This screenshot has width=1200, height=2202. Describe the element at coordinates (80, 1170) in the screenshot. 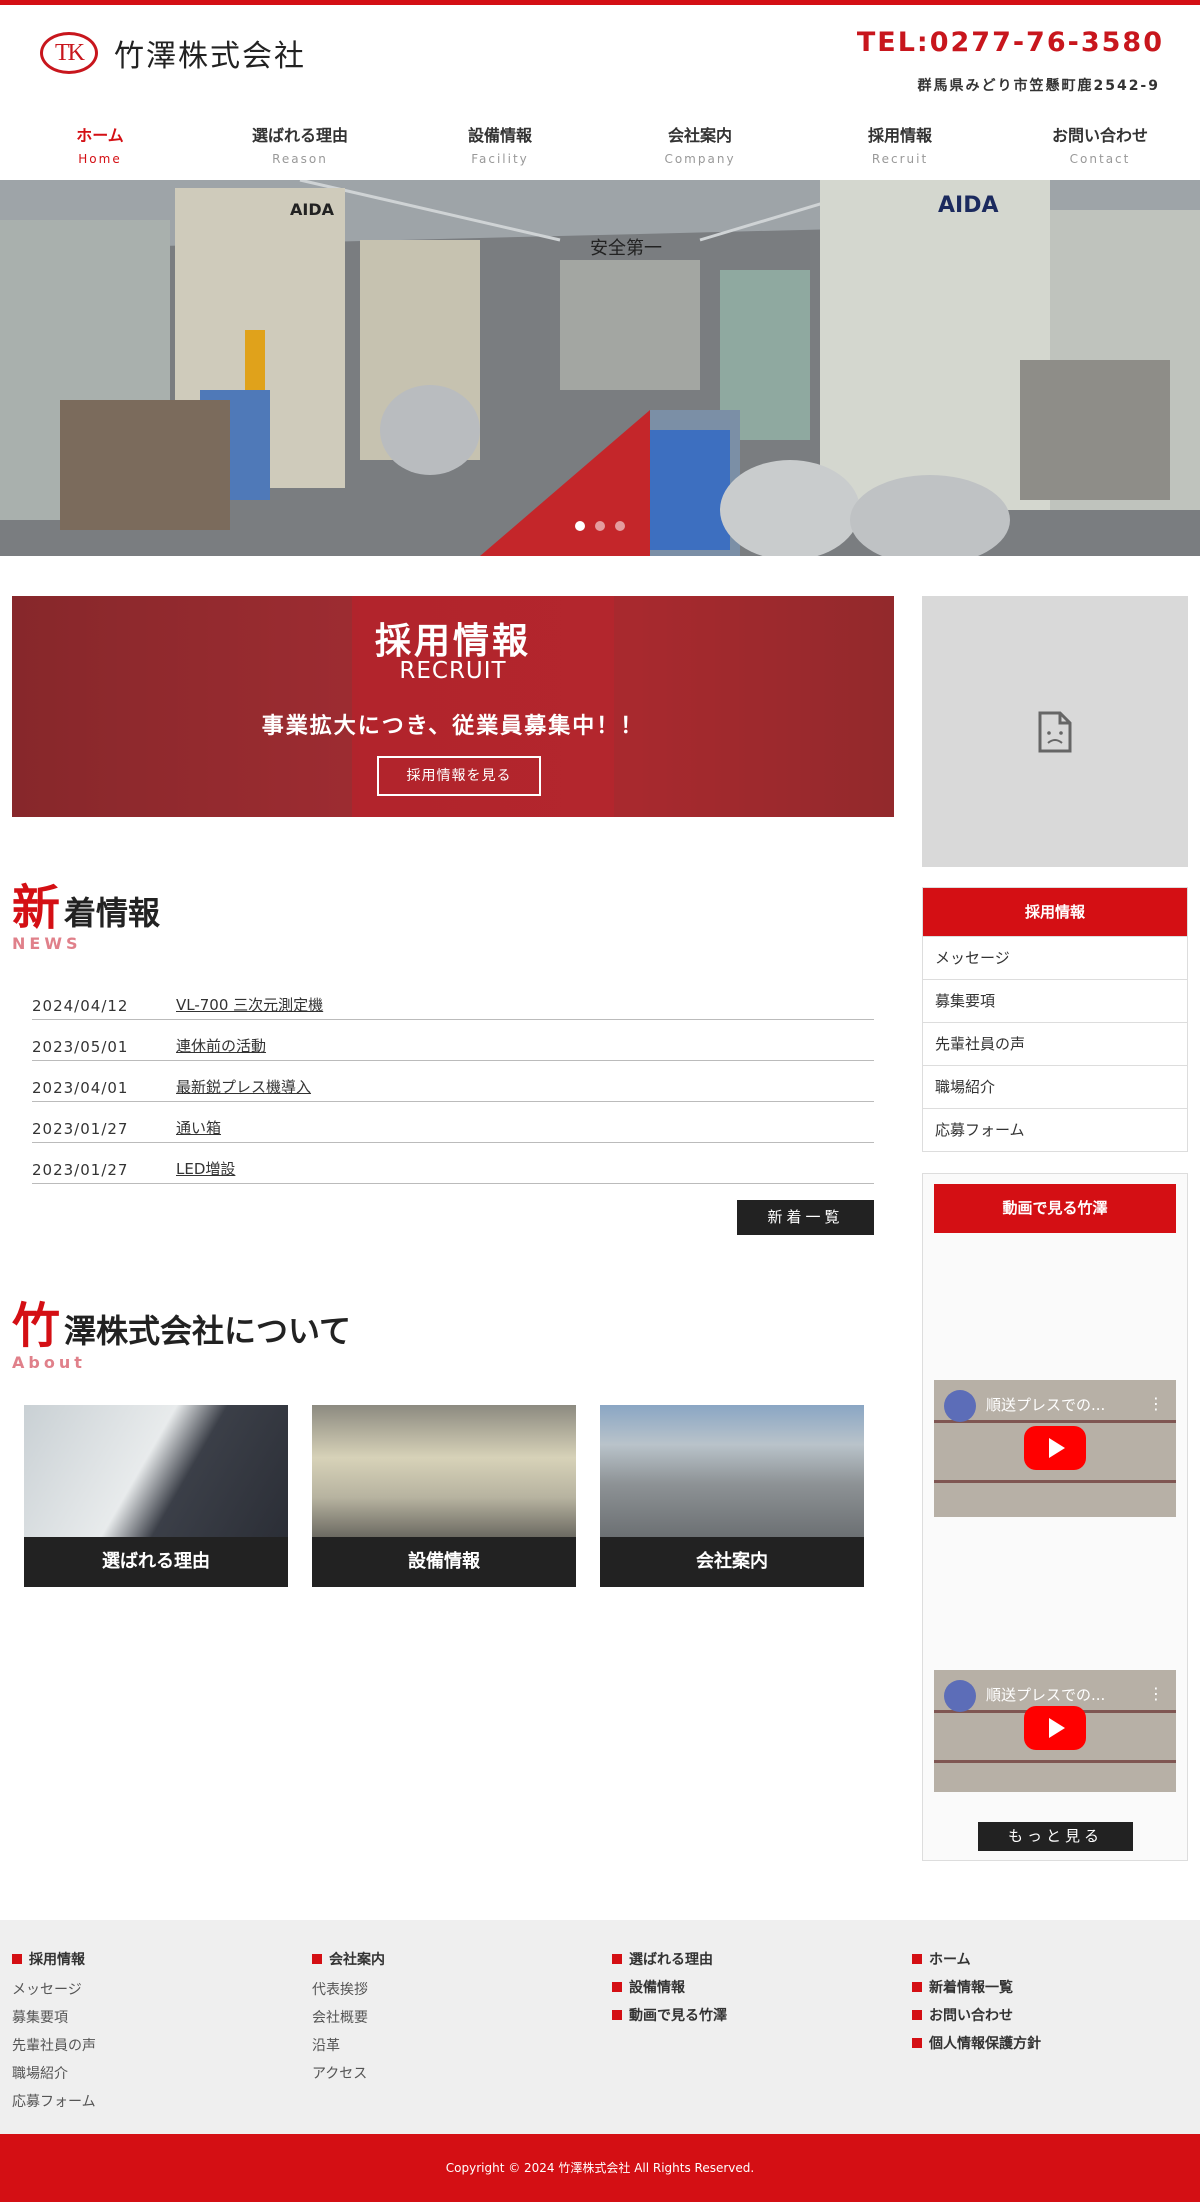

I see `news-date: 2023/01/27` at that location.